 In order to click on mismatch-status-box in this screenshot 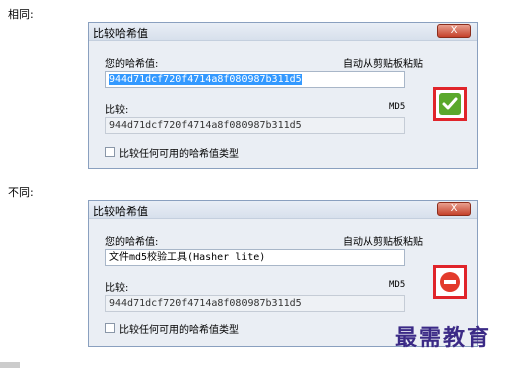, I will do `click(450, 282)`.